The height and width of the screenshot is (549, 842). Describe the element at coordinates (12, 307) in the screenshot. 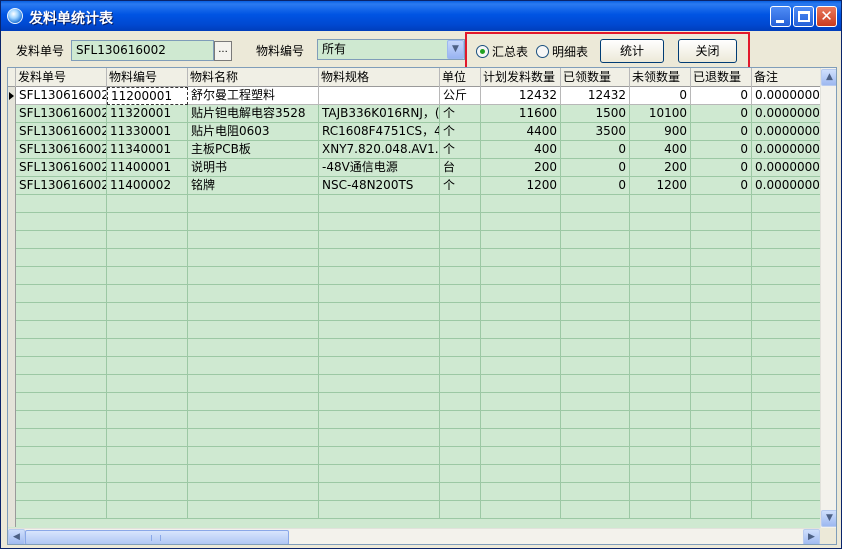

I see `row-selector-column` at that location.